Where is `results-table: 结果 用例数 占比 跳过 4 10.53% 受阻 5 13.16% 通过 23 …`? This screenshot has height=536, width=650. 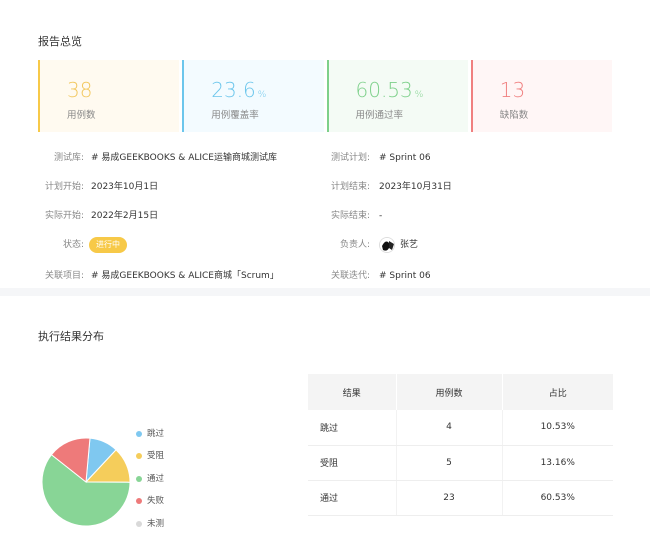
results-table: 结果 用例数 占比 跳过 4 10.53% 受阻 5 13.16% 通过 23 … is located at coordinates (460, 445).